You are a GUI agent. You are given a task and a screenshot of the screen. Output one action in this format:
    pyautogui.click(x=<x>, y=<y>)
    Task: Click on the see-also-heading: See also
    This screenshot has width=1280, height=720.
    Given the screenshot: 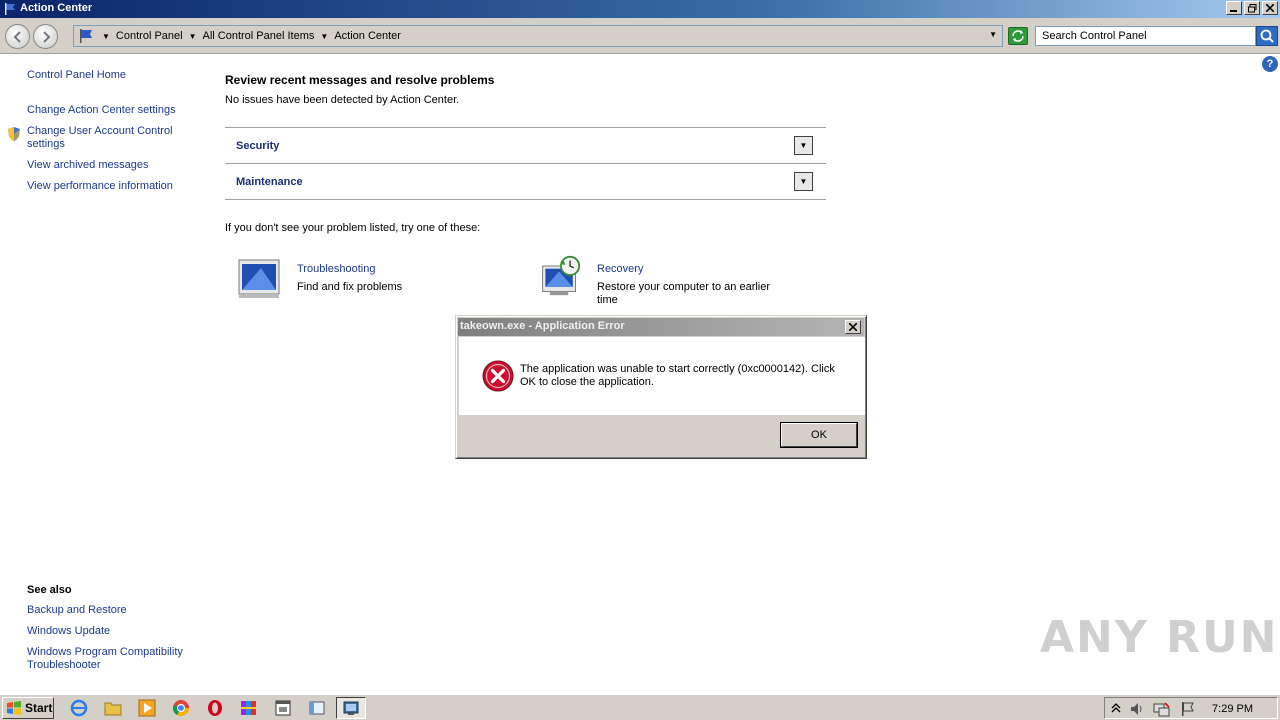 What is the action you would take?
    pyautogui.click(x=49, y=590)
    